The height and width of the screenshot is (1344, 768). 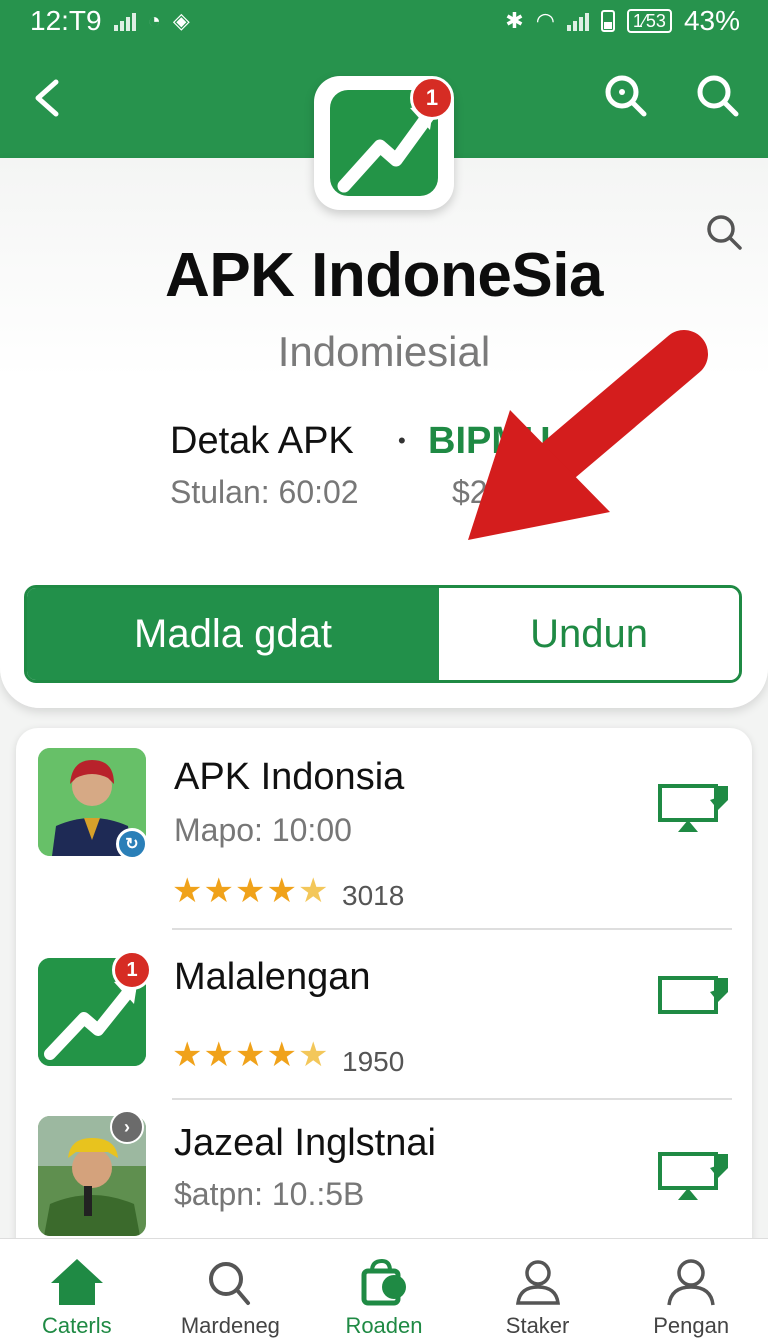 I want to click on nav-label: Caterls, so click(x=76, y=1325).